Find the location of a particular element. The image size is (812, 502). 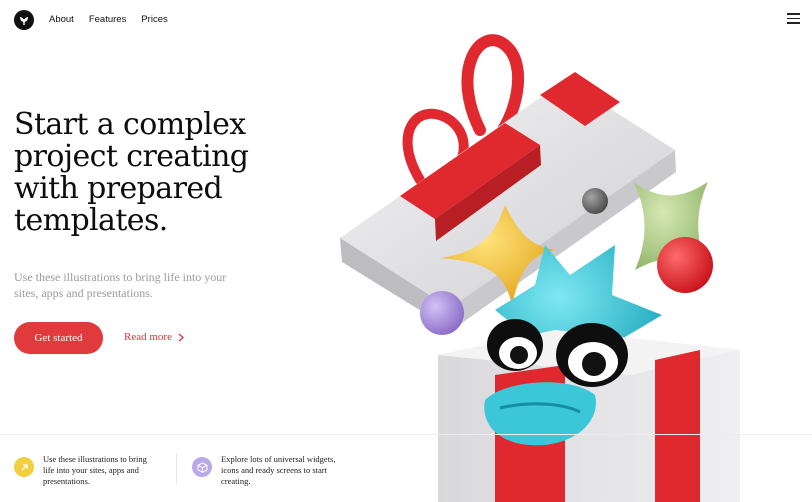

main-nav: About Features Prices is located at coordinates (108, 19).